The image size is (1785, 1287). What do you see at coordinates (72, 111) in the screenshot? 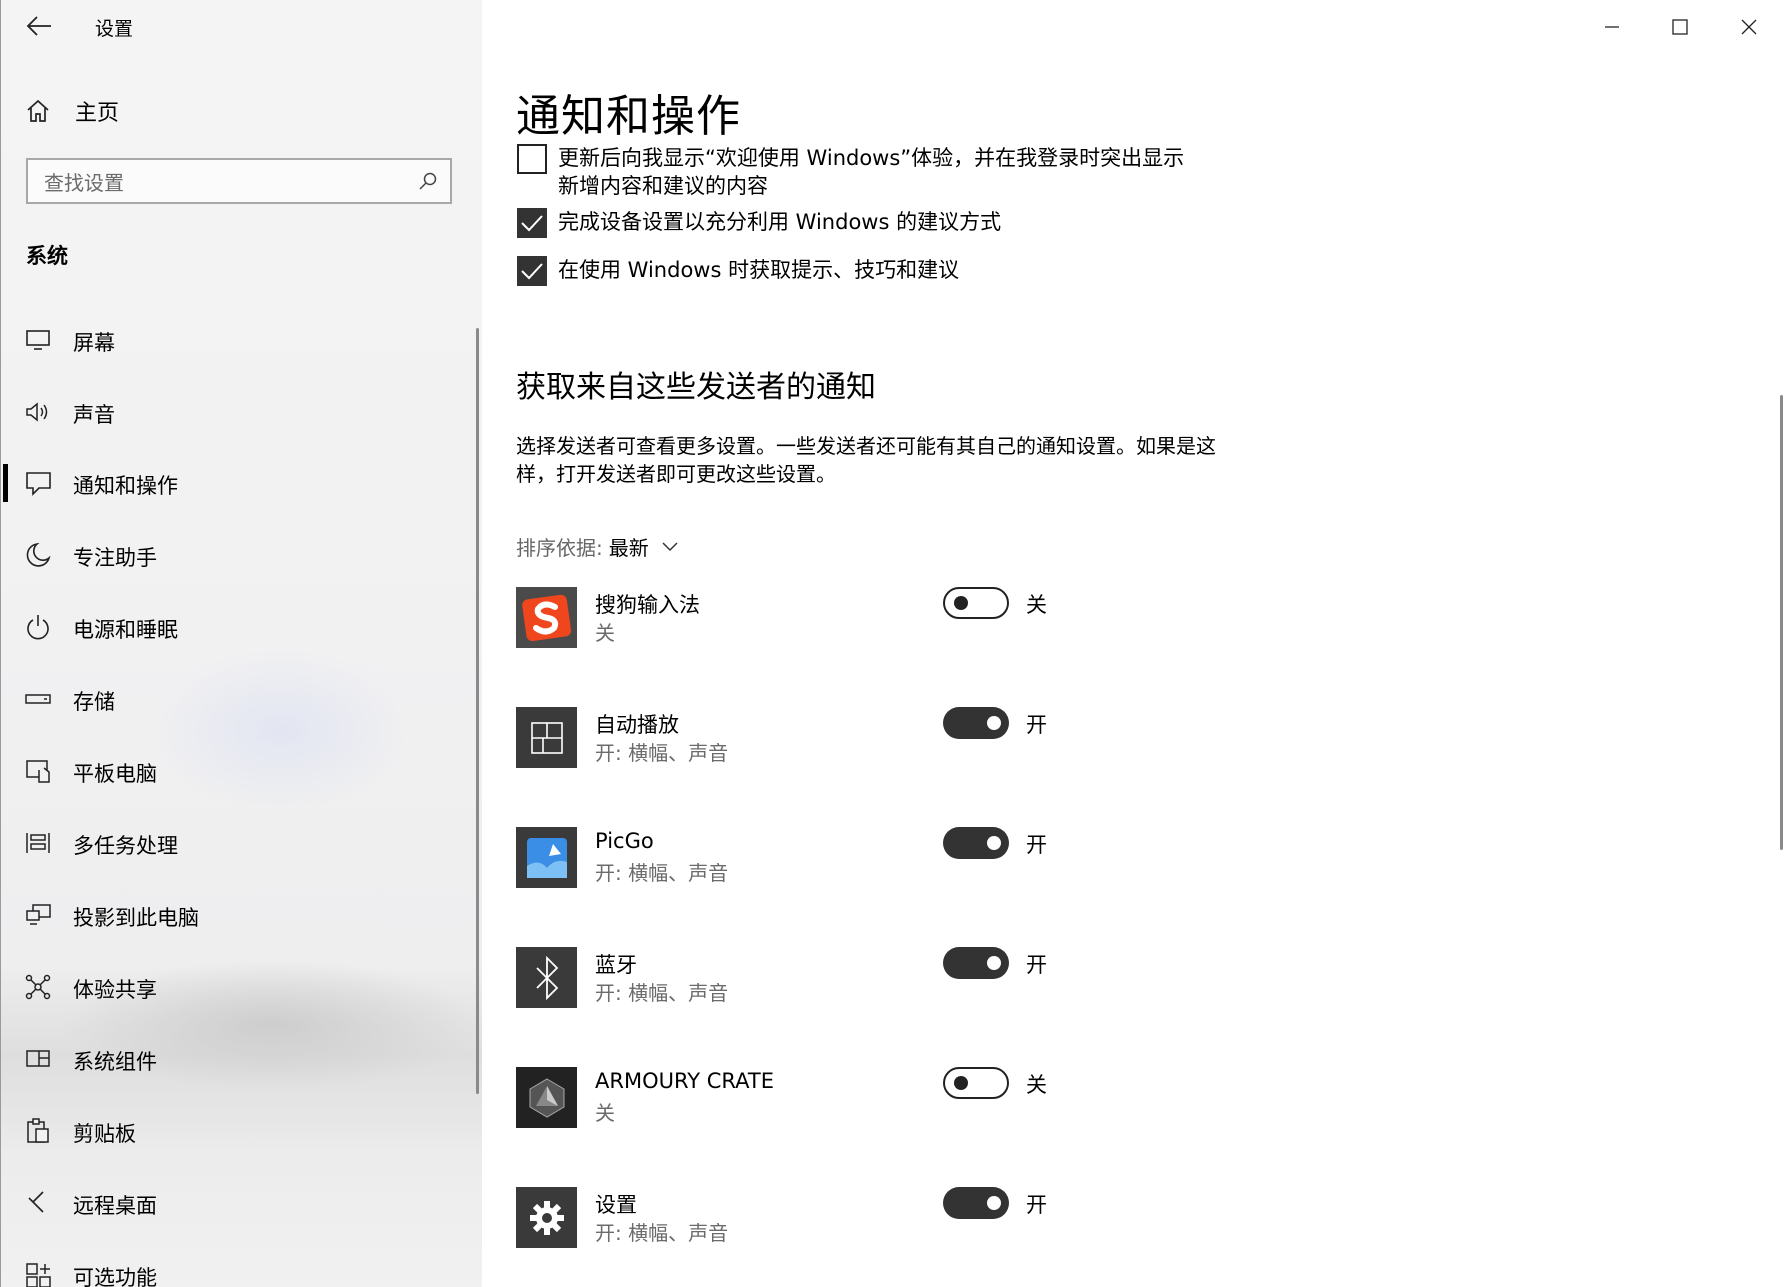
I see `sidebar-item-home: 主页` at bounding box center [72, 111].